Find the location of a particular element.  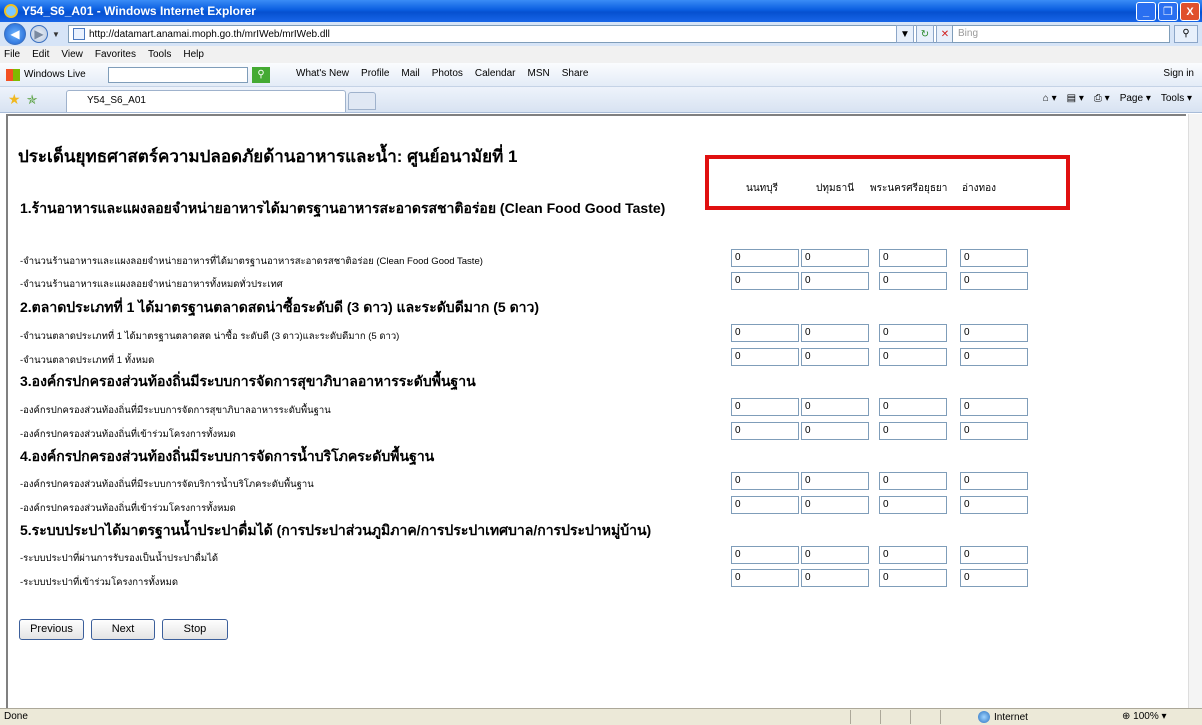

new-tab-button is located at coordinates (362, 101).